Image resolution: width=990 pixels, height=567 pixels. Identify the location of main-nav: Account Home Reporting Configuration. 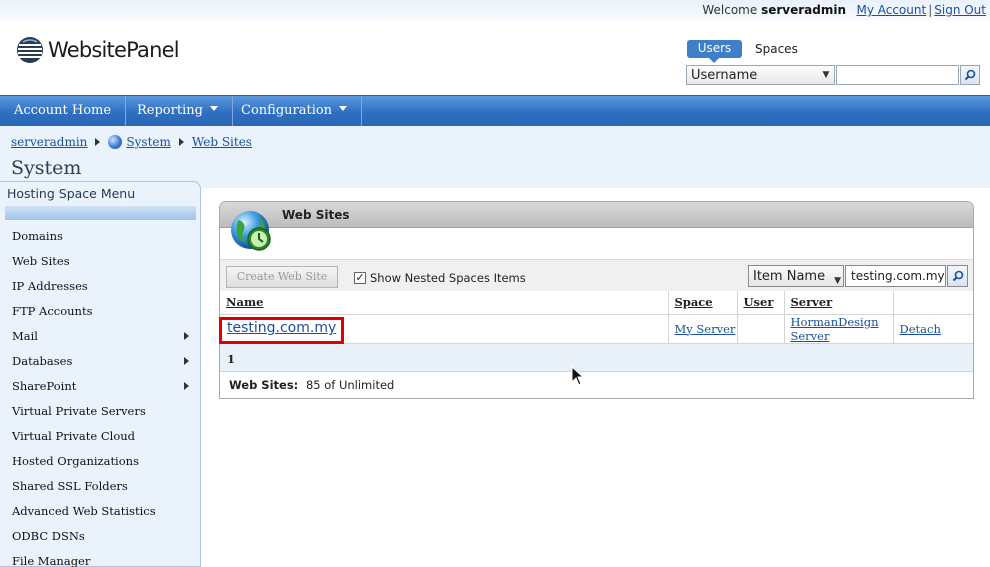
(495, 110).